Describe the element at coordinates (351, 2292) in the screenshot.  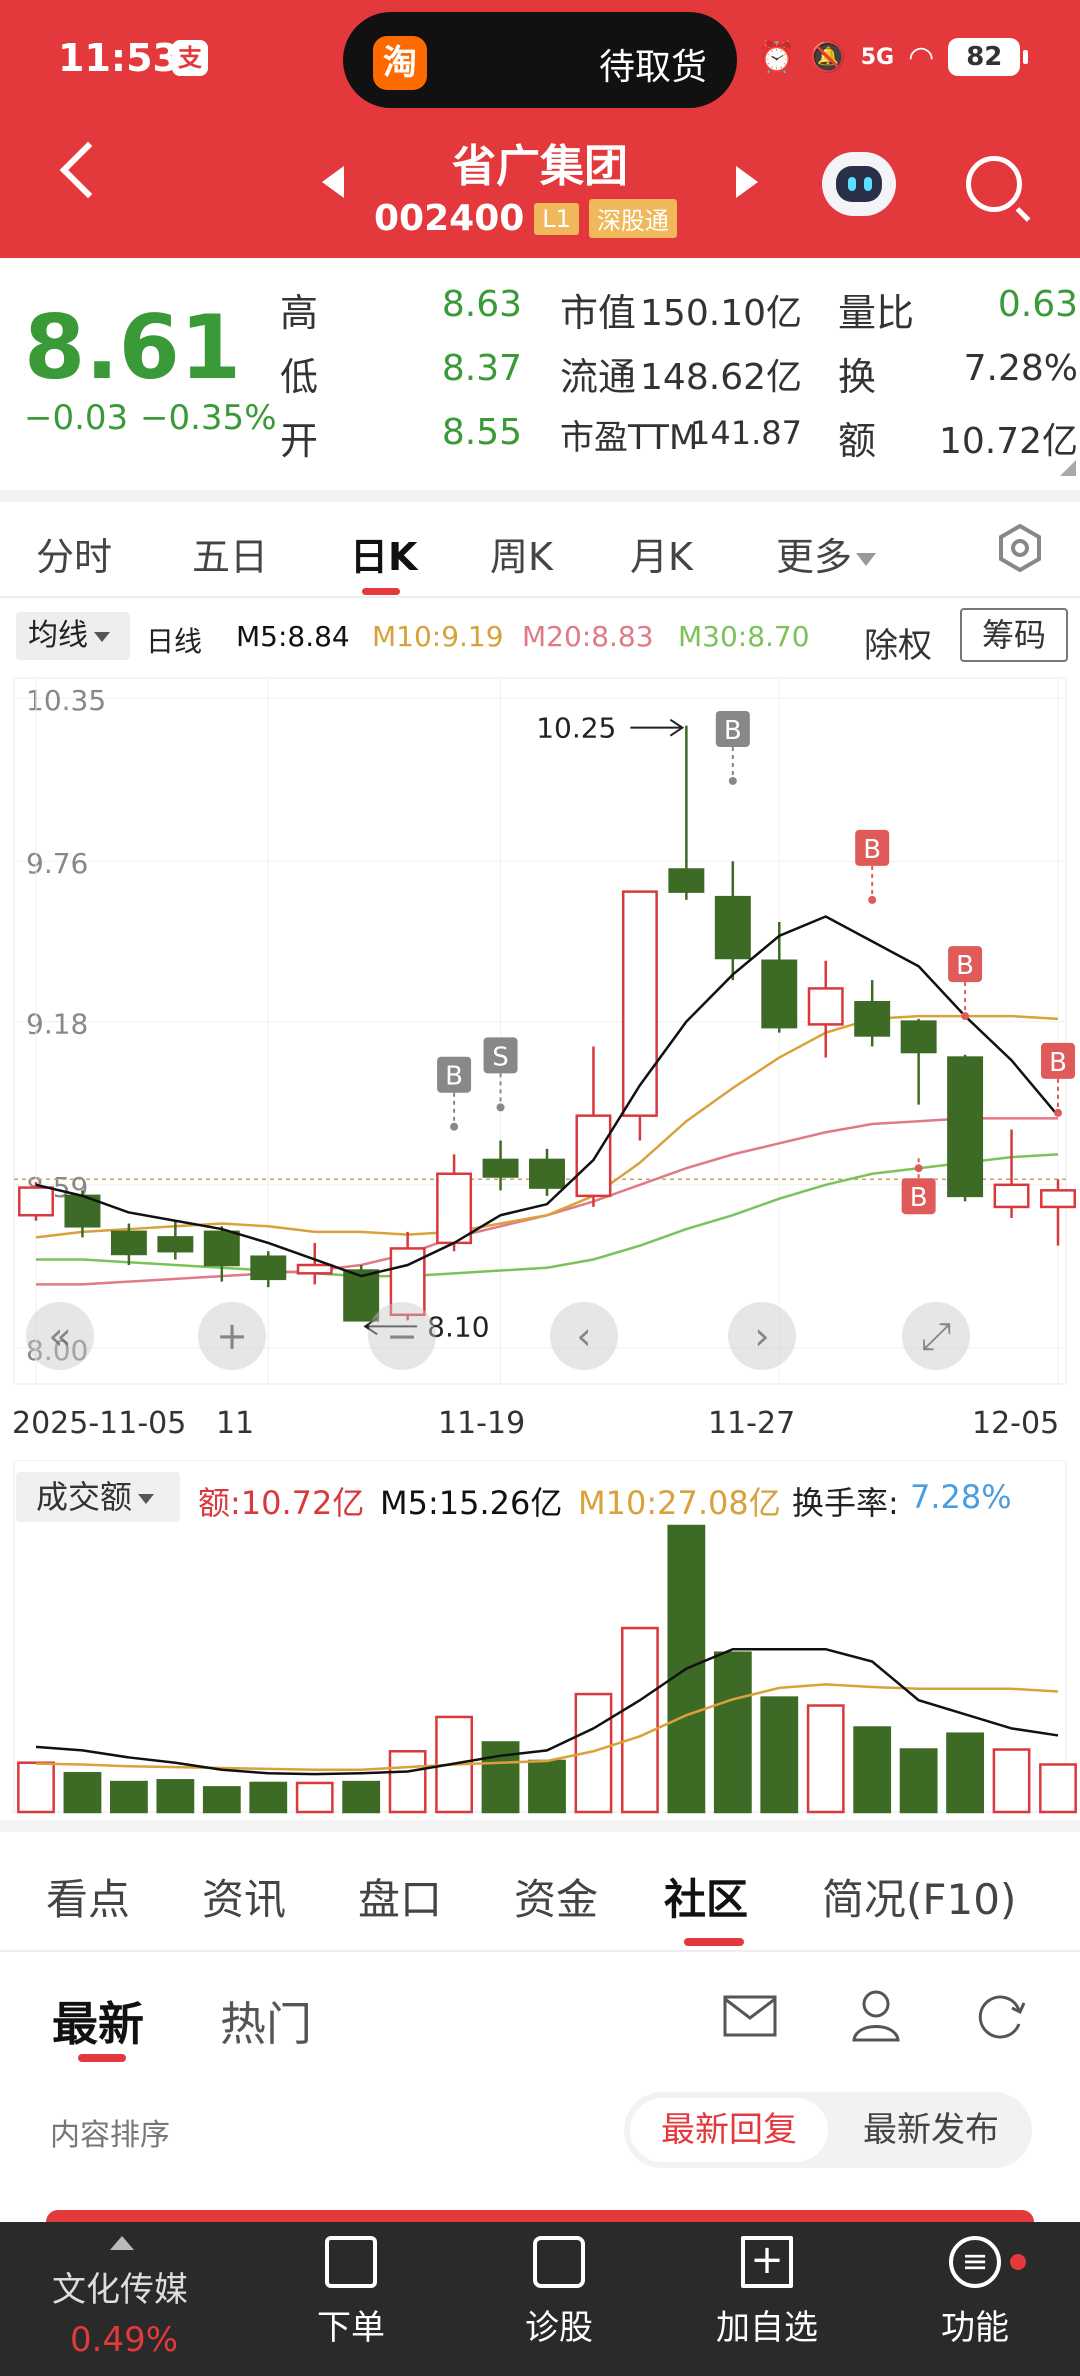
I see `order-button: 下单` at that location.